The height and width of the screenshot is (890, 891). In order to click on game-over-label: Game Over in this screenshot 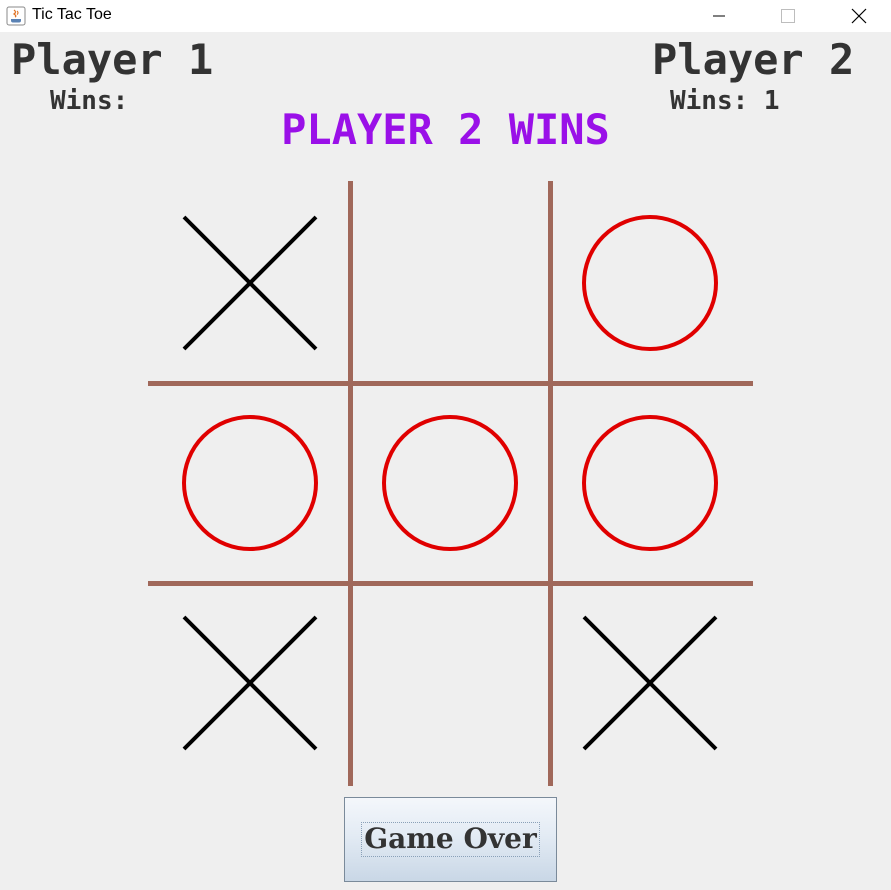, I will do `click(450, 839)`.